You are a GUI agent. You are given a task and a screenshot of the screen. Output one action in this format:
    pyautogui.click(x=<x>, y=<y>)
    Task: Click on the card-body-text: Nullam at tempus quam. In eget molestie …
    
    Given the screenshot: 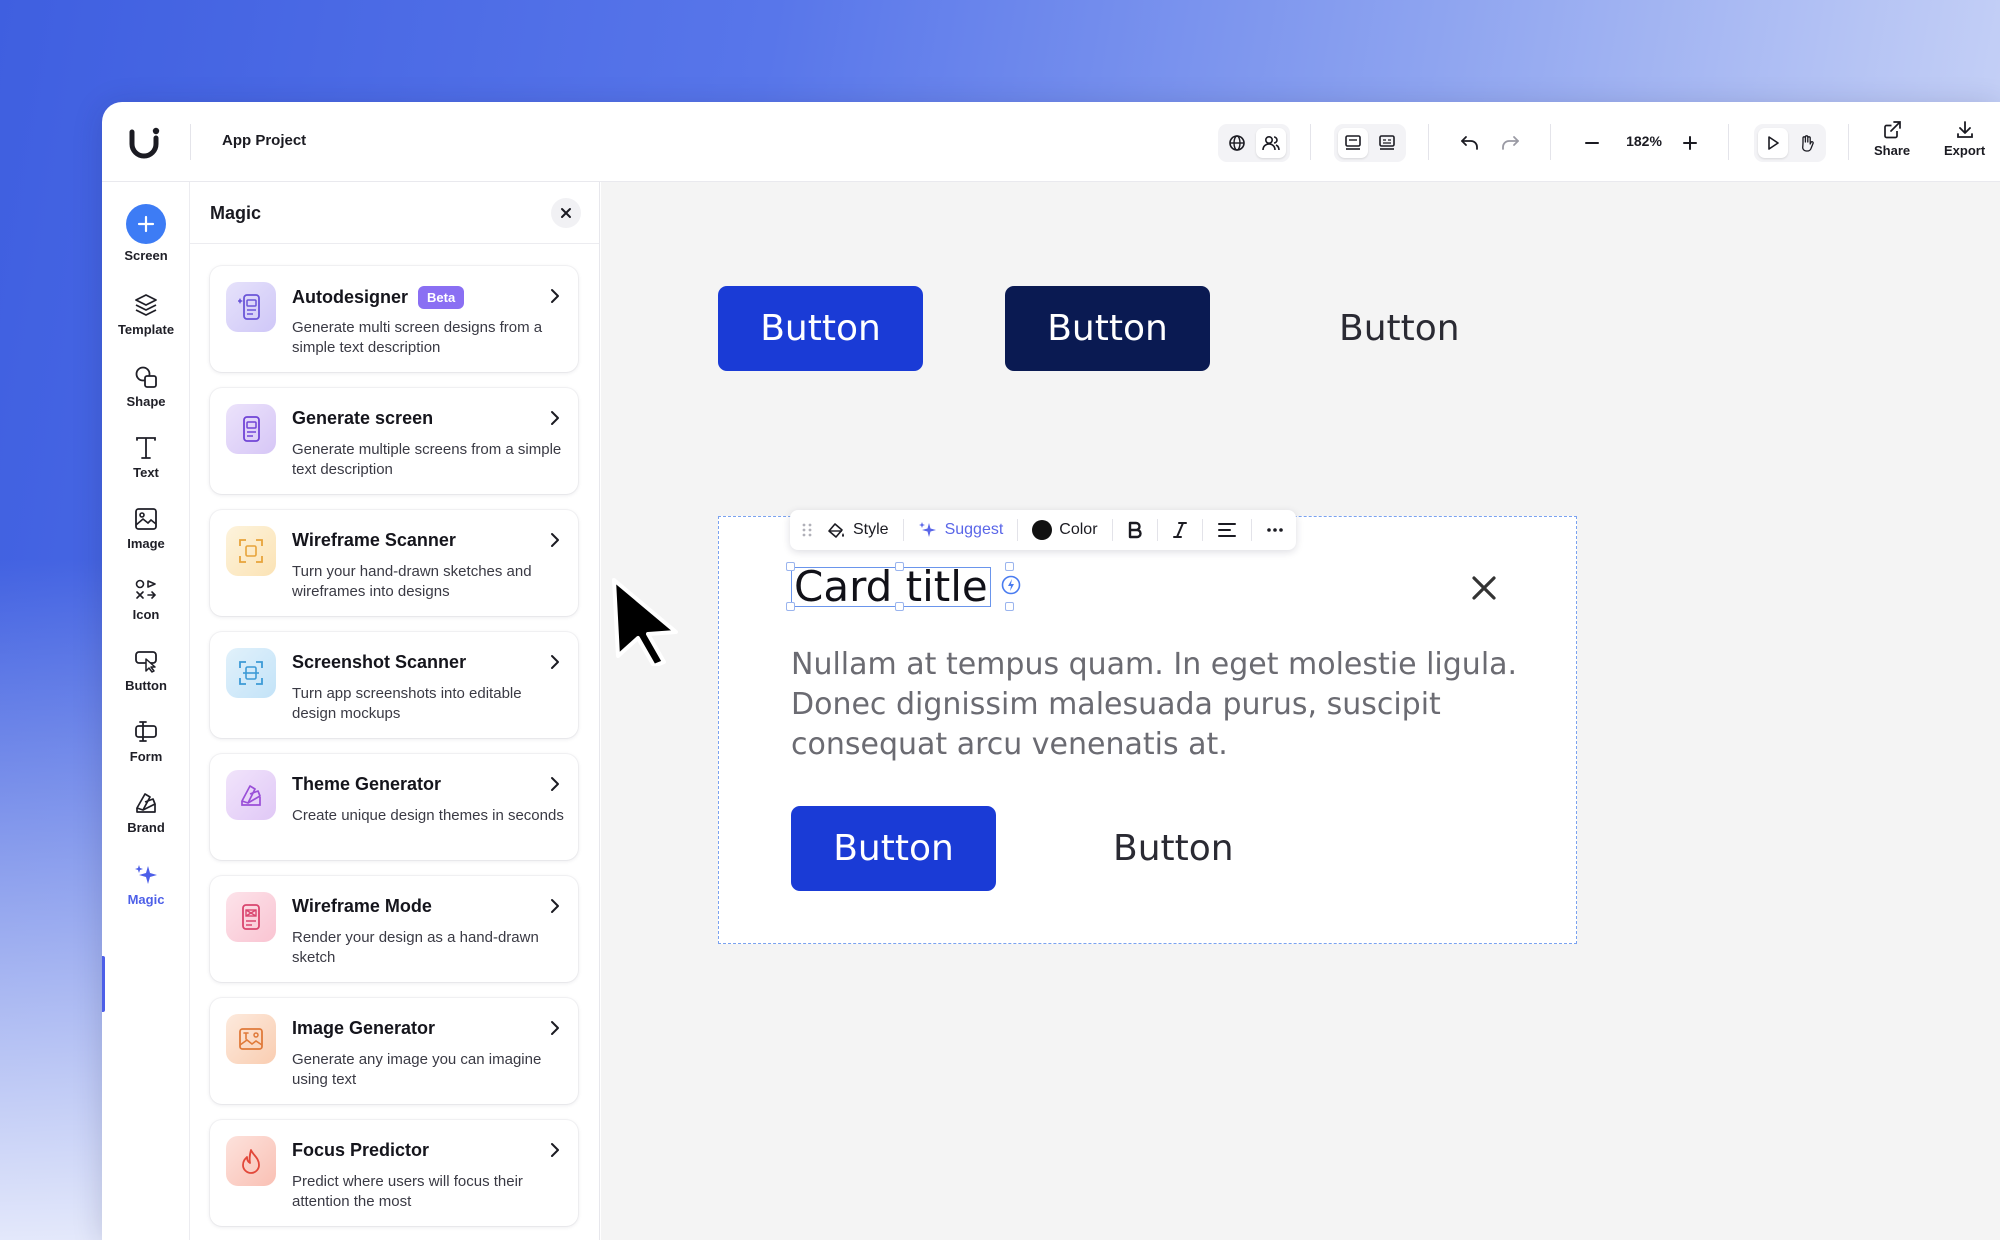 What is the action you would take?
    pyautogui.click(x=1161, y=705)
    